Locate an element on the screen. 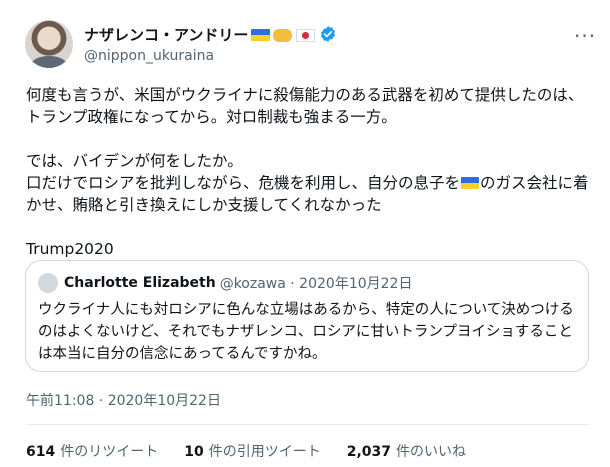 The height and width of the screenshot is (467, 610). quotes-label: 件の引用ツイート is located at coordinates (264, 452).